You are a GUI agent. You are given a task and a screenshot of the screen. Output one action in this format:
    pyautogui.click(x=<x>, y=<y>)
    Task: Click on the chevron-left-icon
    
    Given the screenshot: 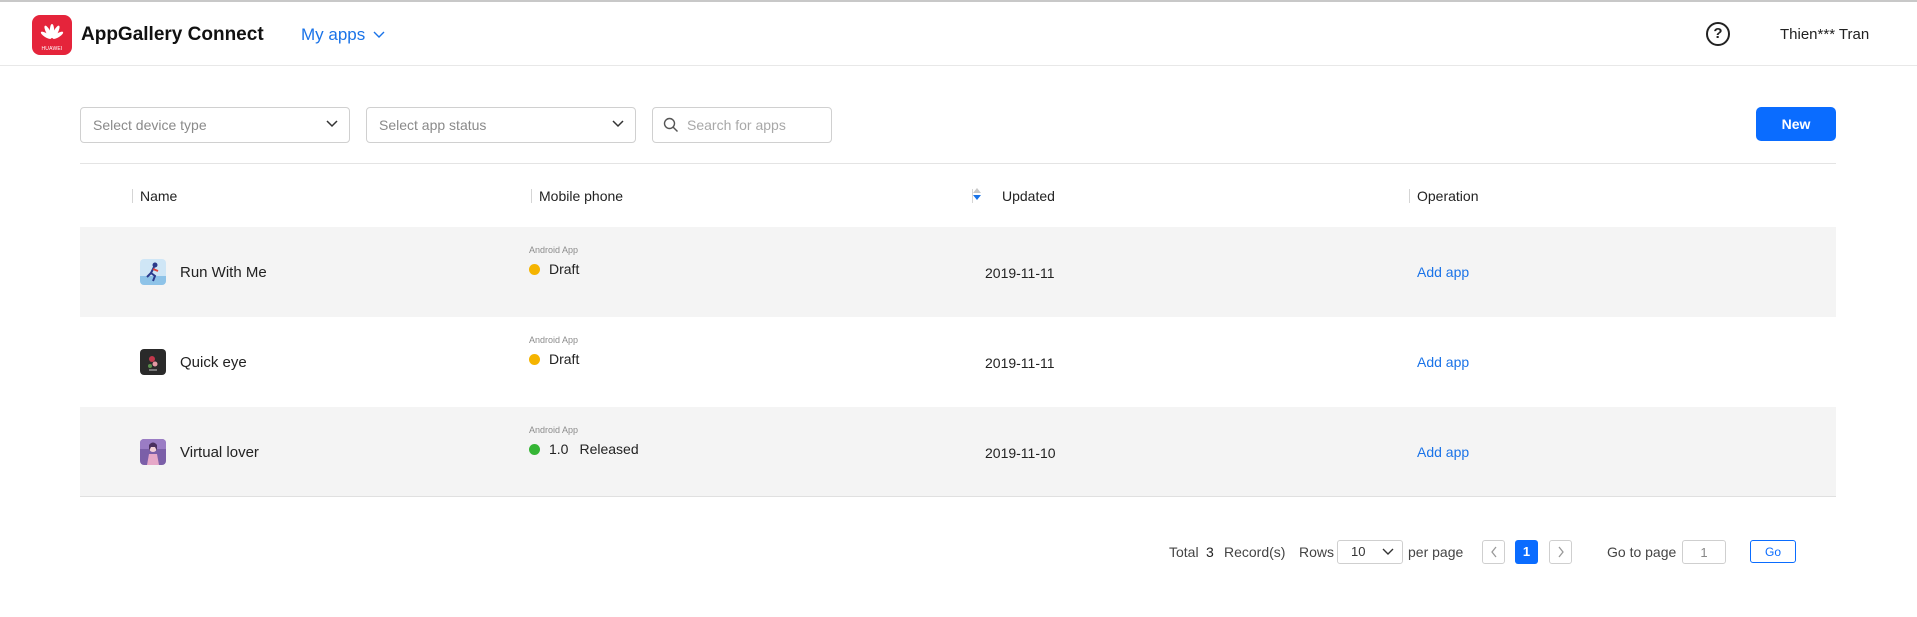 What is the action you would take?
    pyautogui.click(x=1493, y=552)
    